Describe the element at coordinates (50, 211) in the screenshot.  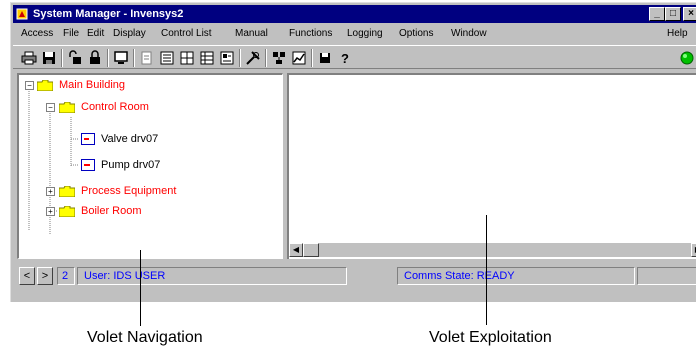
I see `expand-toggle-boiler-room: +` at that location.